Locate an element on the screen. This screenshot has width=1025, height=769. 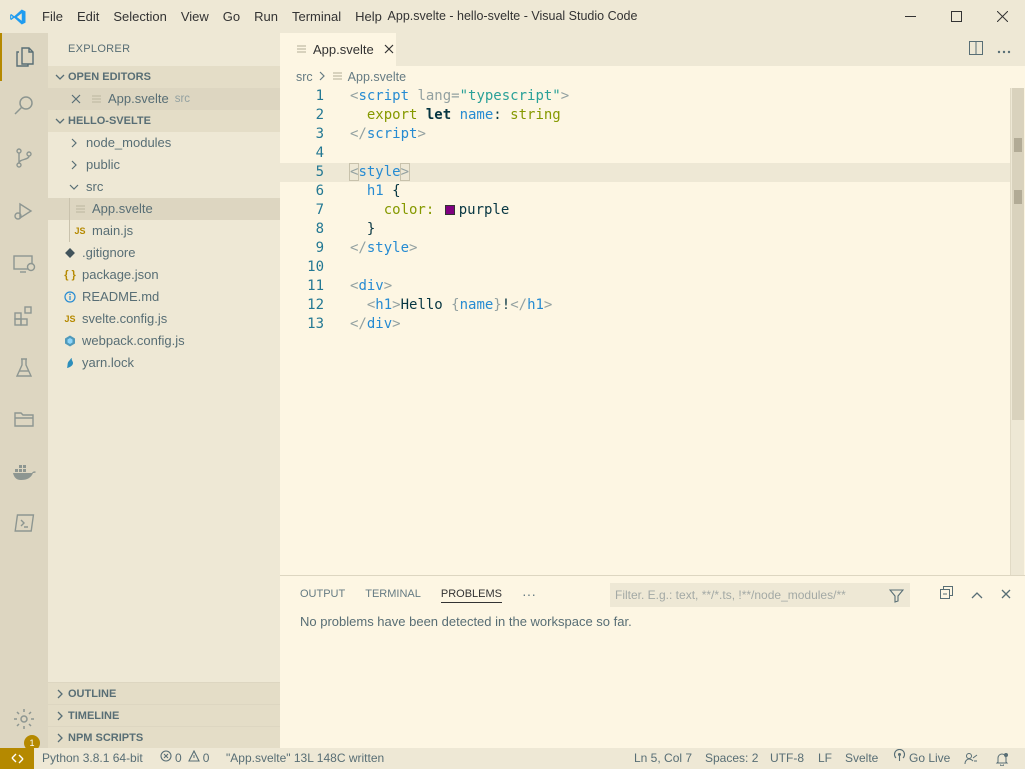
testing-icon is located at coordinates (24, 368).